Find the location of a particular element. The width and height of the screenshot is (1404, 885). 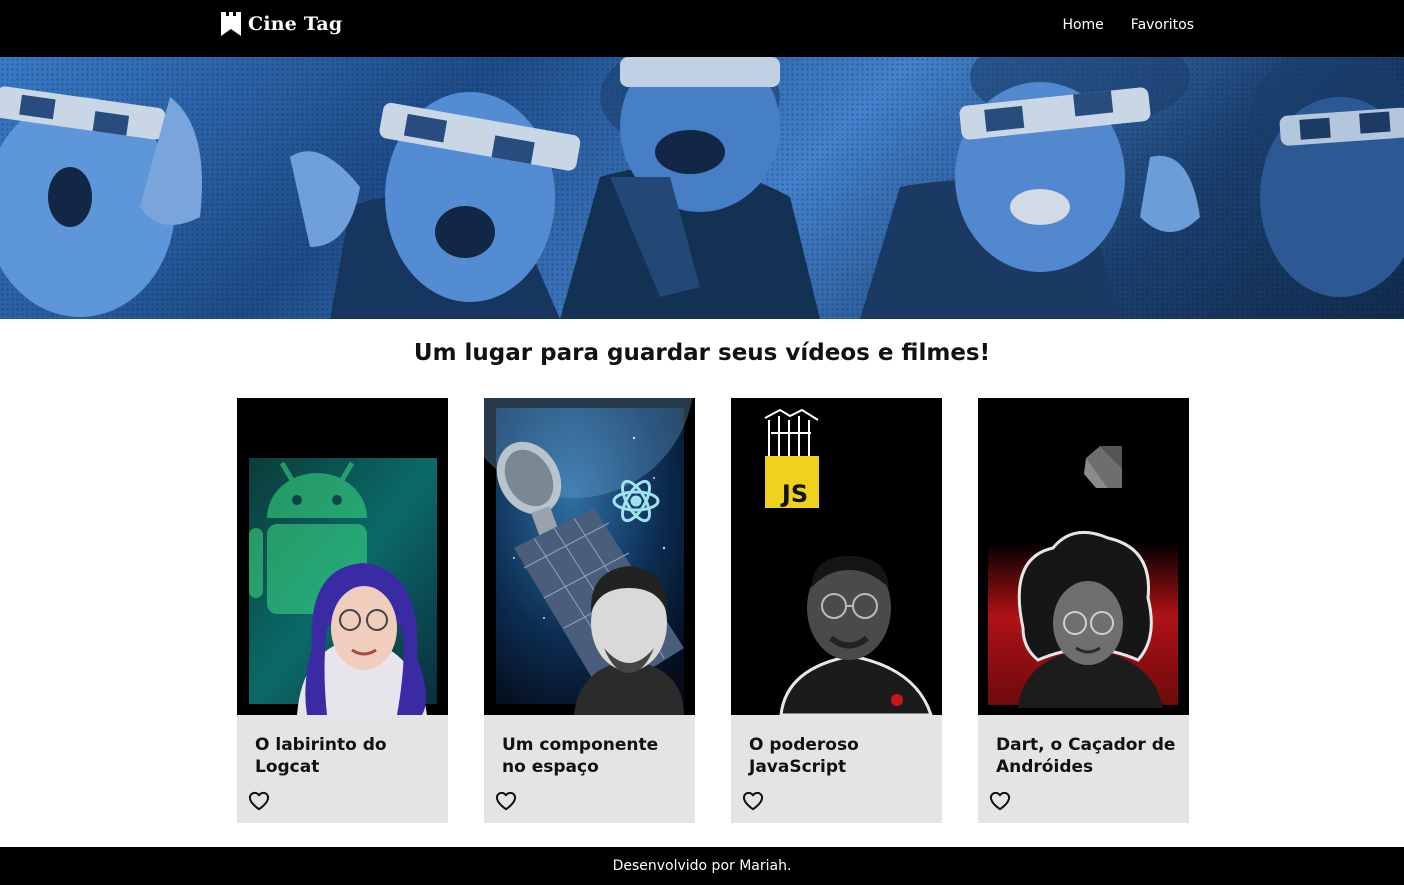

nav-link-favoritos: Favoritos is located at coordinates (1162, 25).